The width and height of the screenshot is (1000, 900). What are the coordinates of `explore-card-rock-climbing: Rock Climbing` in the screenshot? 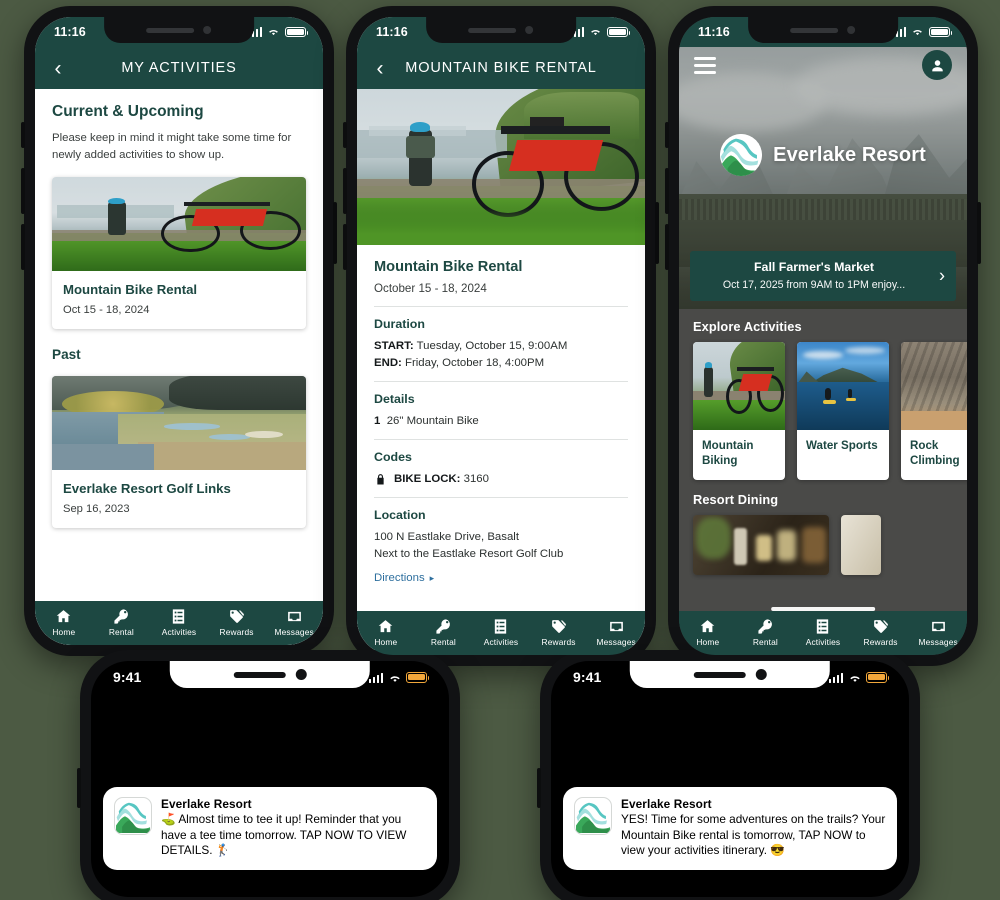 It's located at (934, 411).